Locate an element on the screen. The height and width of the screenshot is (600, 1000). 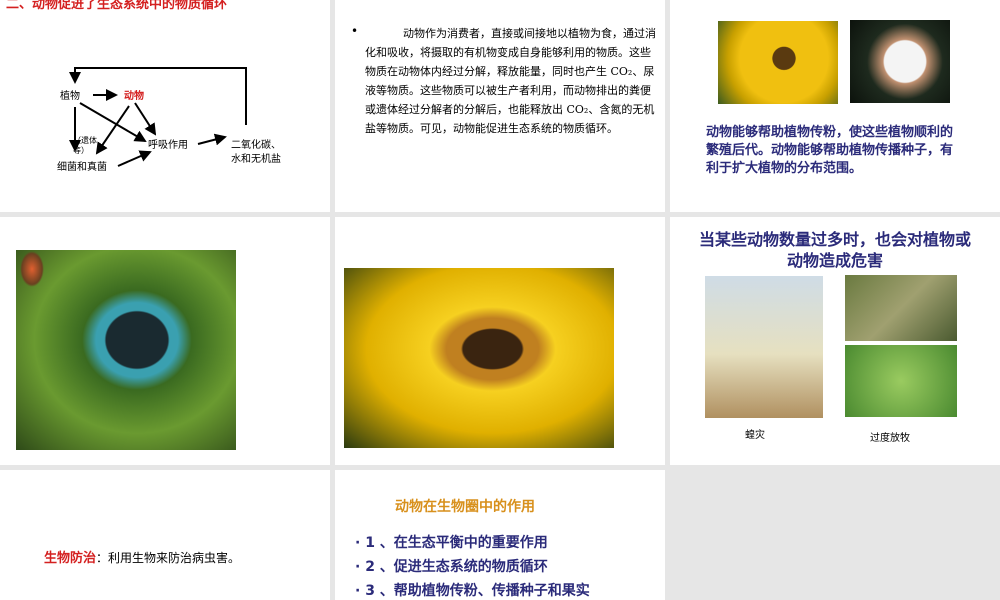
locust-plague-image is located at coordinates (764, 347).